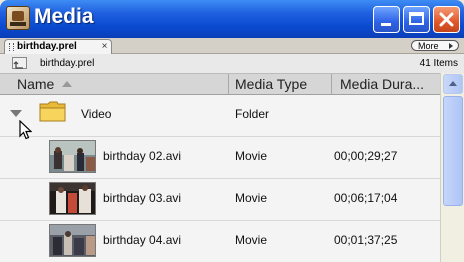  Describe the element at coordinates (25, 130) in the screenshot. I see `mouse-pointer-icon` at that location.